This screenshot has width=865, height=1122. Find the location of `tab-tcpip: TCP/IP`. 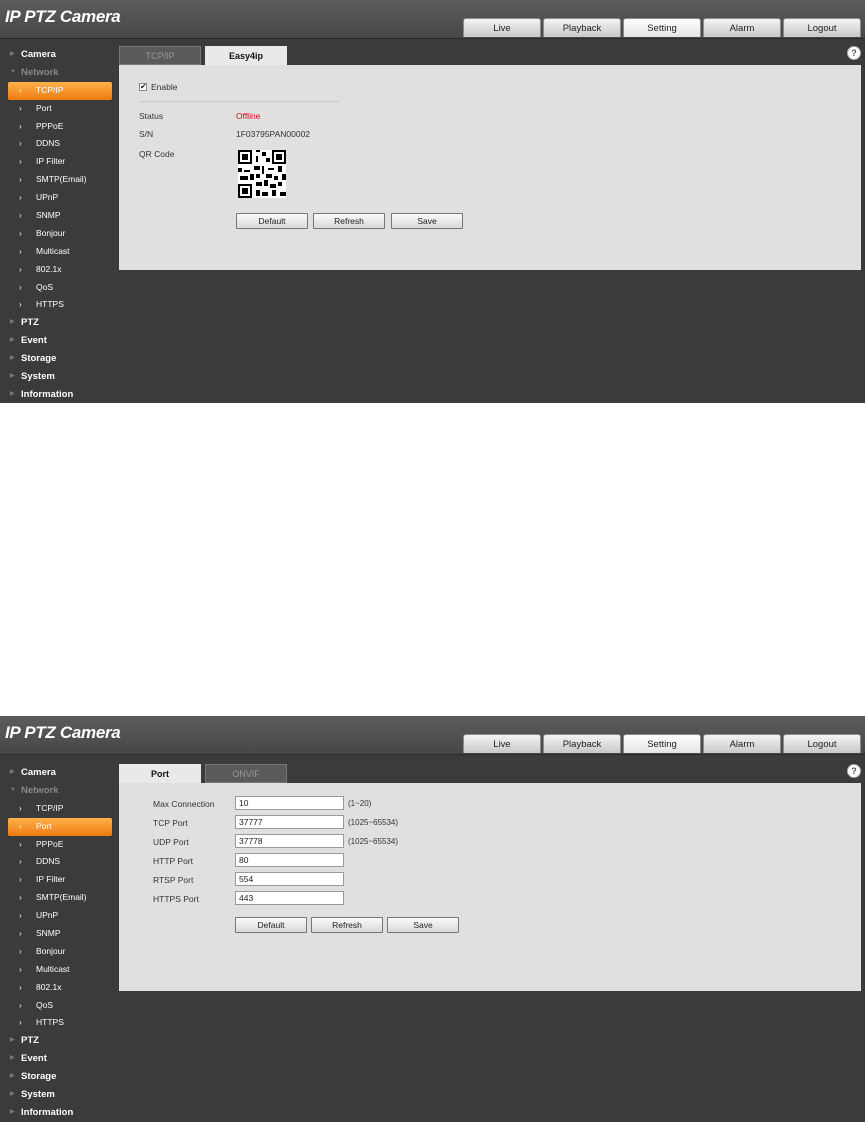

tab-tcpip: TCP/IP is located at coordinates (160, 55).